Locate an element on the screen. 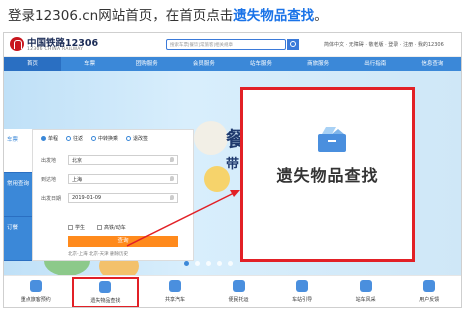 The image size is (465, 310). feature-station-guide: 车站引导 is located at coordinates (302, 291).